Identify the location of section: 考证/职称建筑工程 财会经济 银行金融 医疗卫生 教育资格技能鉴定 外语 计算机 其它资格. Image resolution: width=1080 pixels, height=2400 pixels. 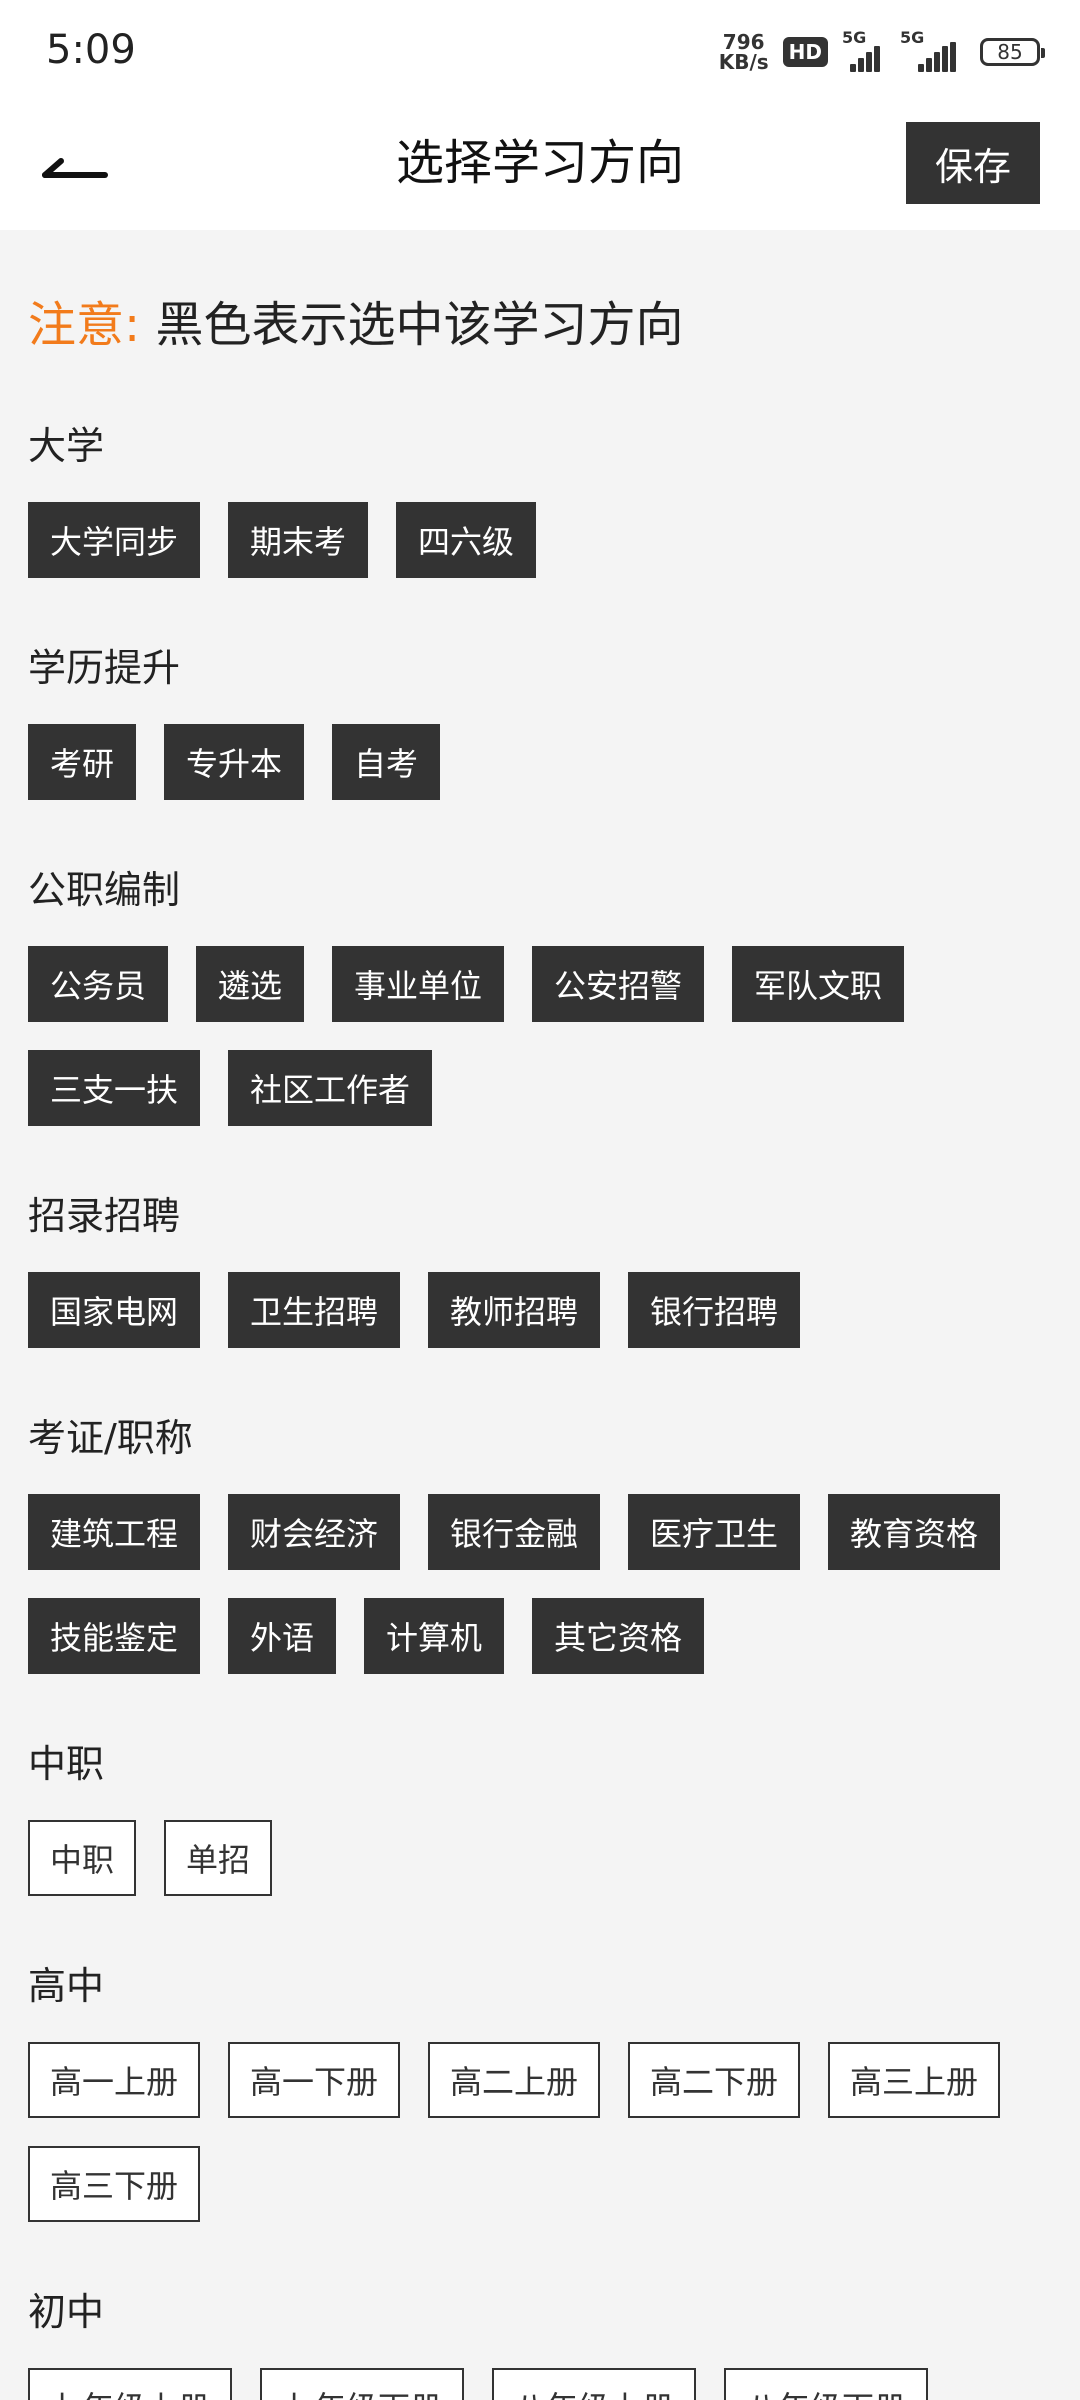
(543, 1543).